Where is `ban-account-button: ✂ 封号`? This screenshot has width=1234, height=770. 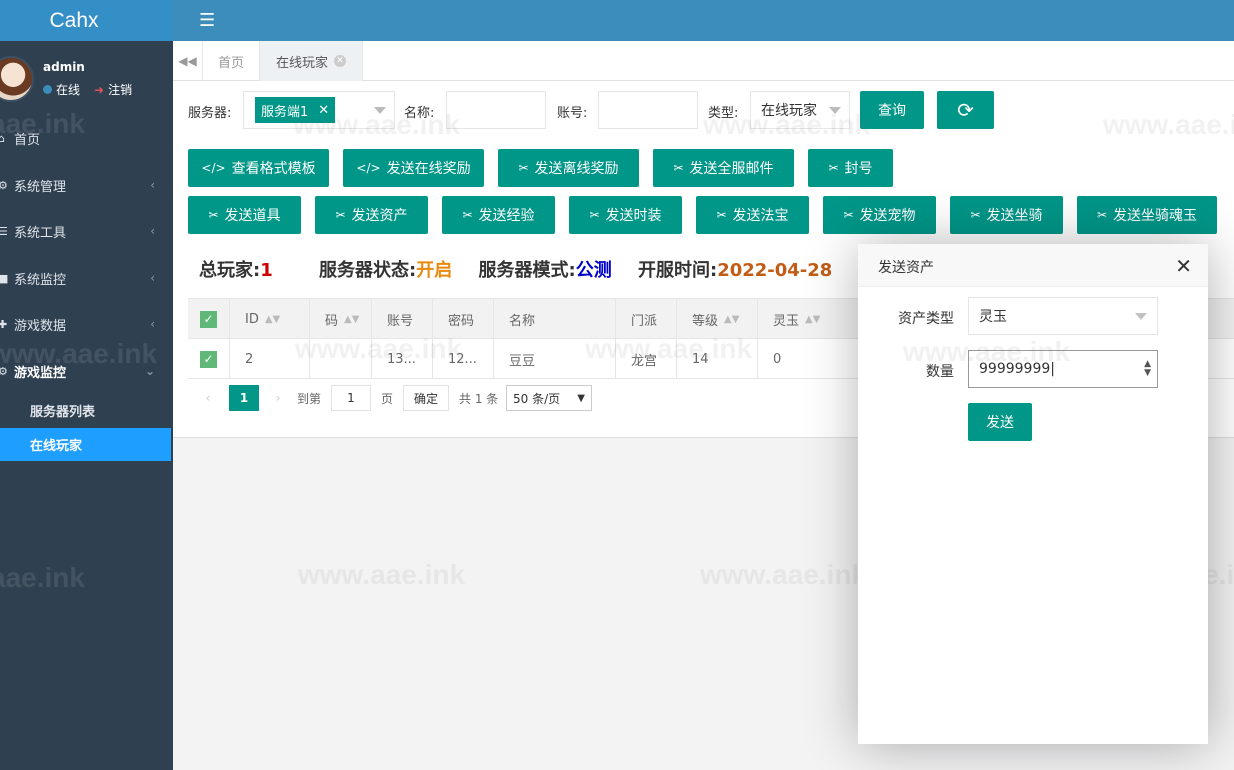
ban-account-button: ✂ 封号 is located at coordinates (850, 168).